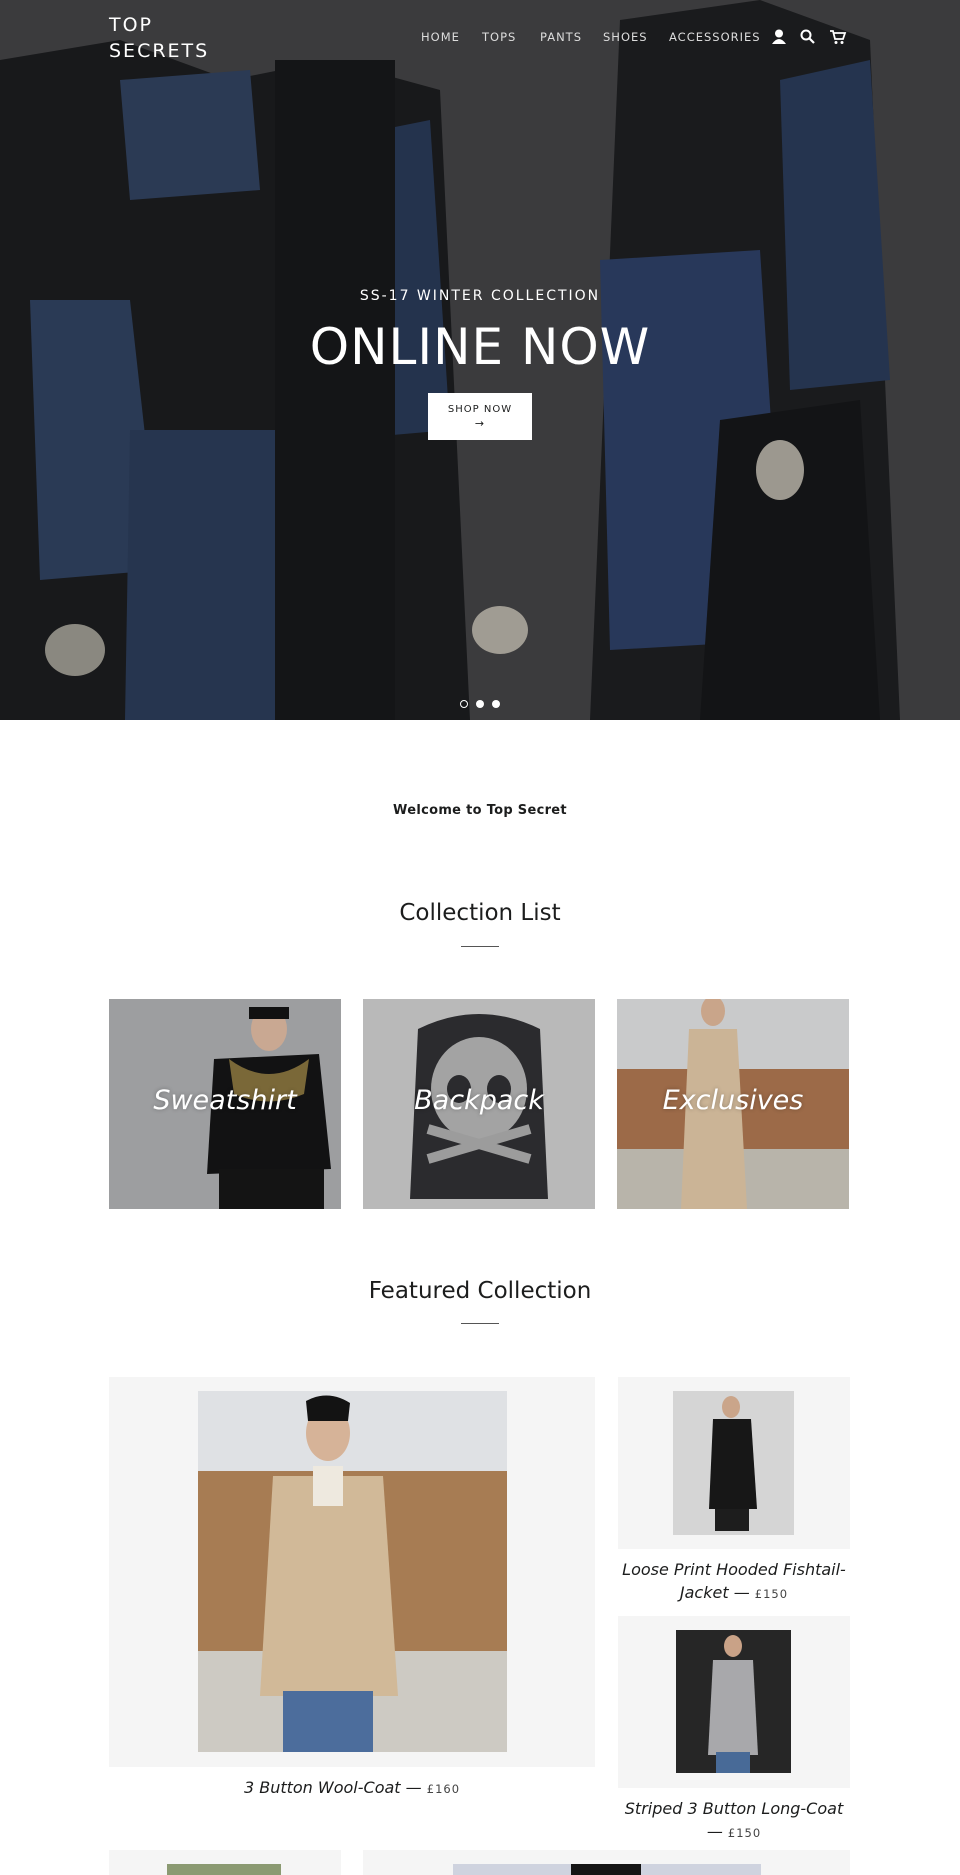  I want to click on hero-subtitle: SS-17 WINTER COLLECTION, so click(480, 296).